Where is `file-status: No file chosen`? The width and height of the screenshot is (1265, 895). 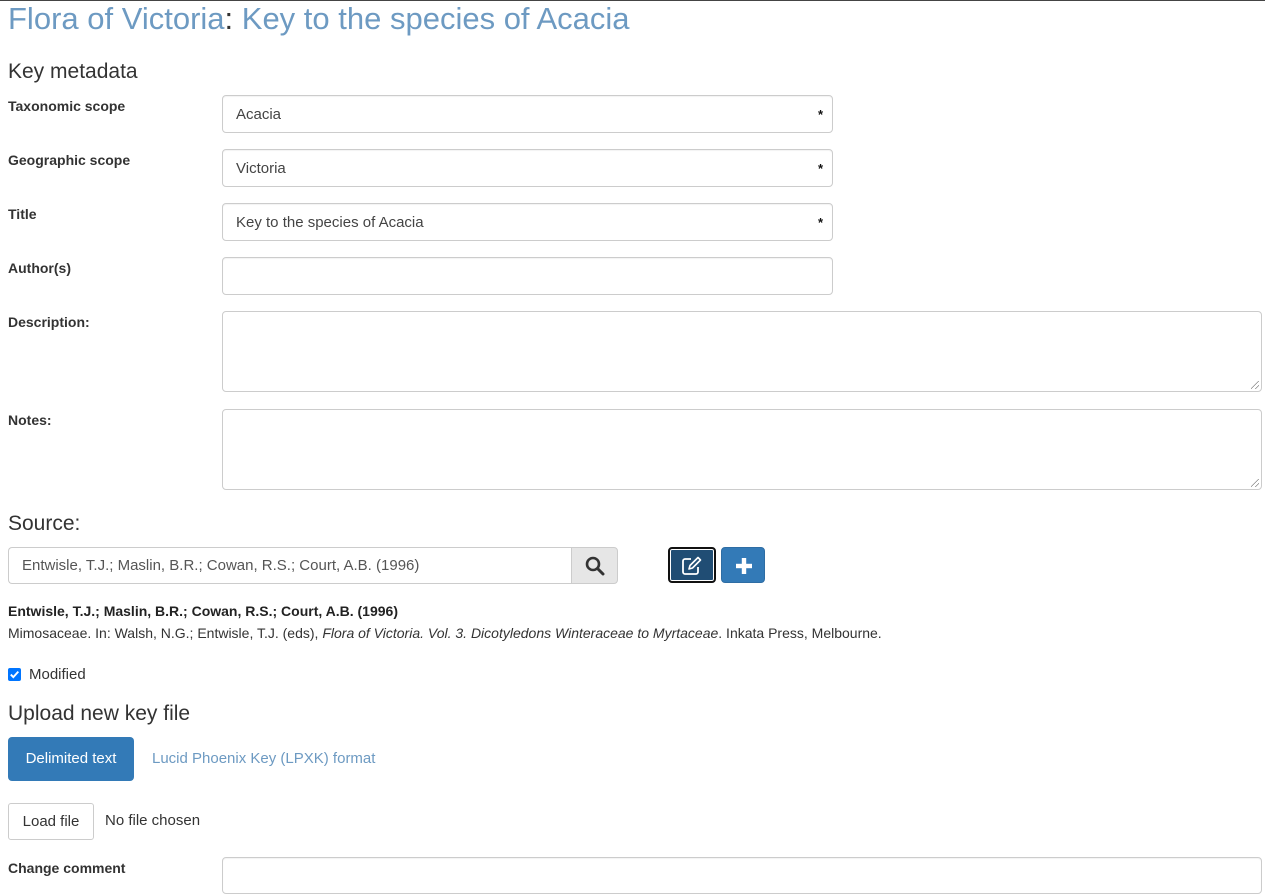
file-status: No file chosen is located at coordinates (153, 820).